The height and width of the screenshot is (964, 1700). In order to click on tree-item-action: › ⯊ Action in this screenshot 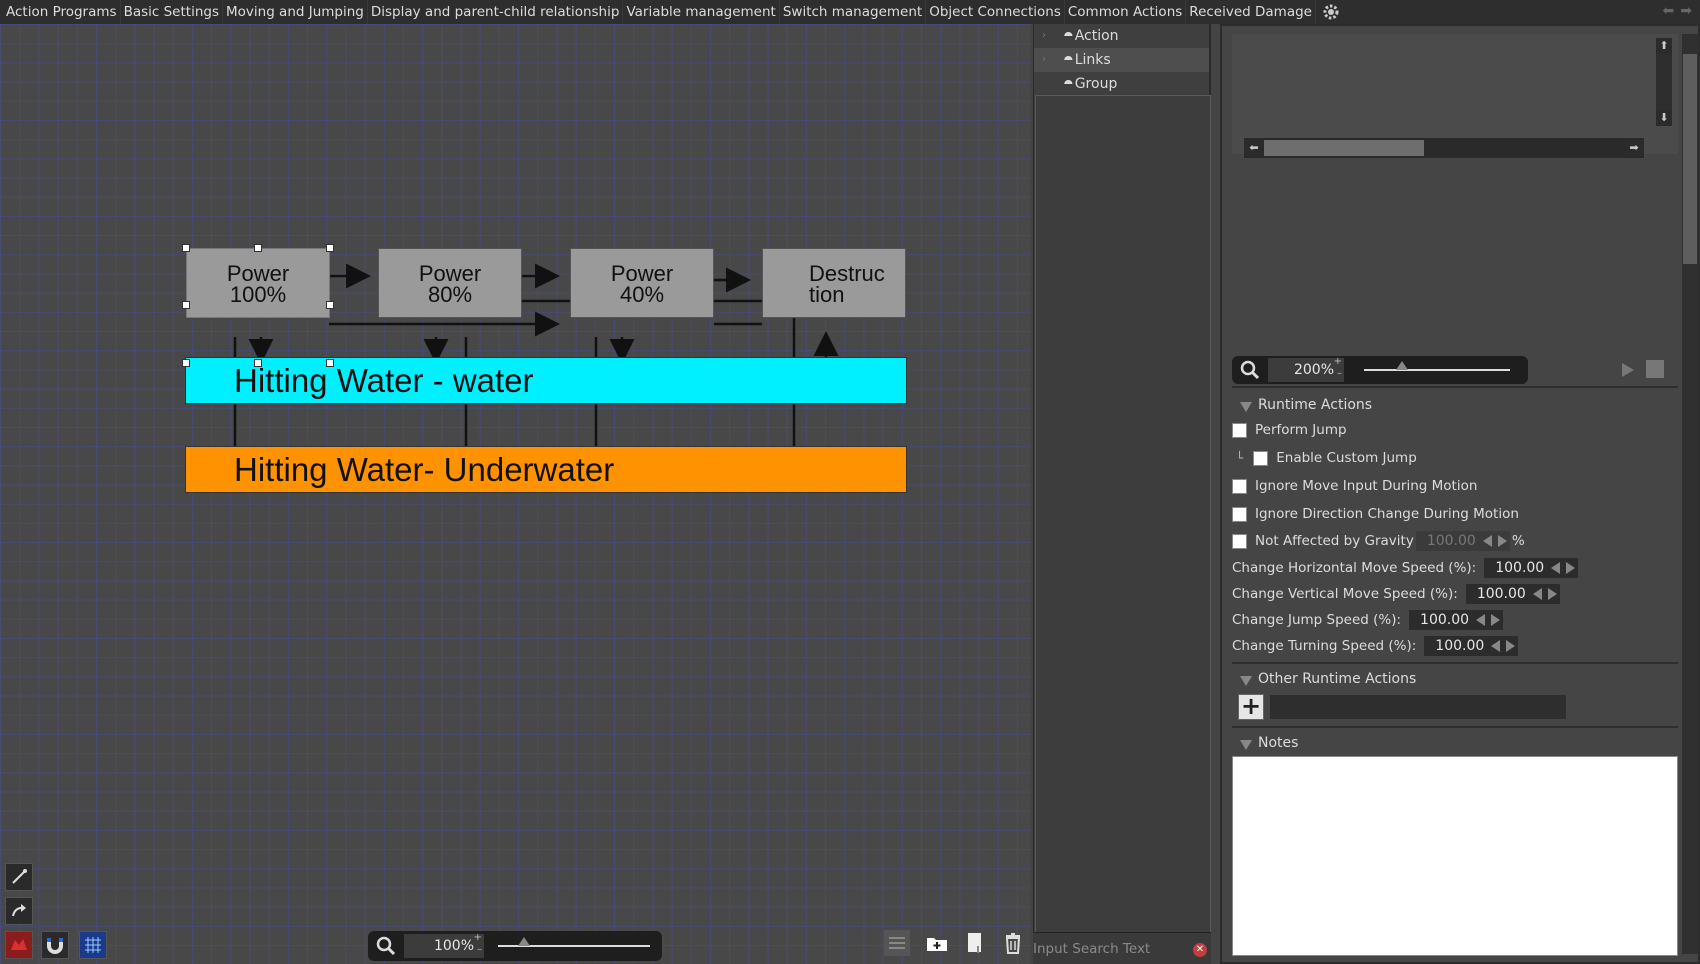, I will do `click(1121, 36)`.